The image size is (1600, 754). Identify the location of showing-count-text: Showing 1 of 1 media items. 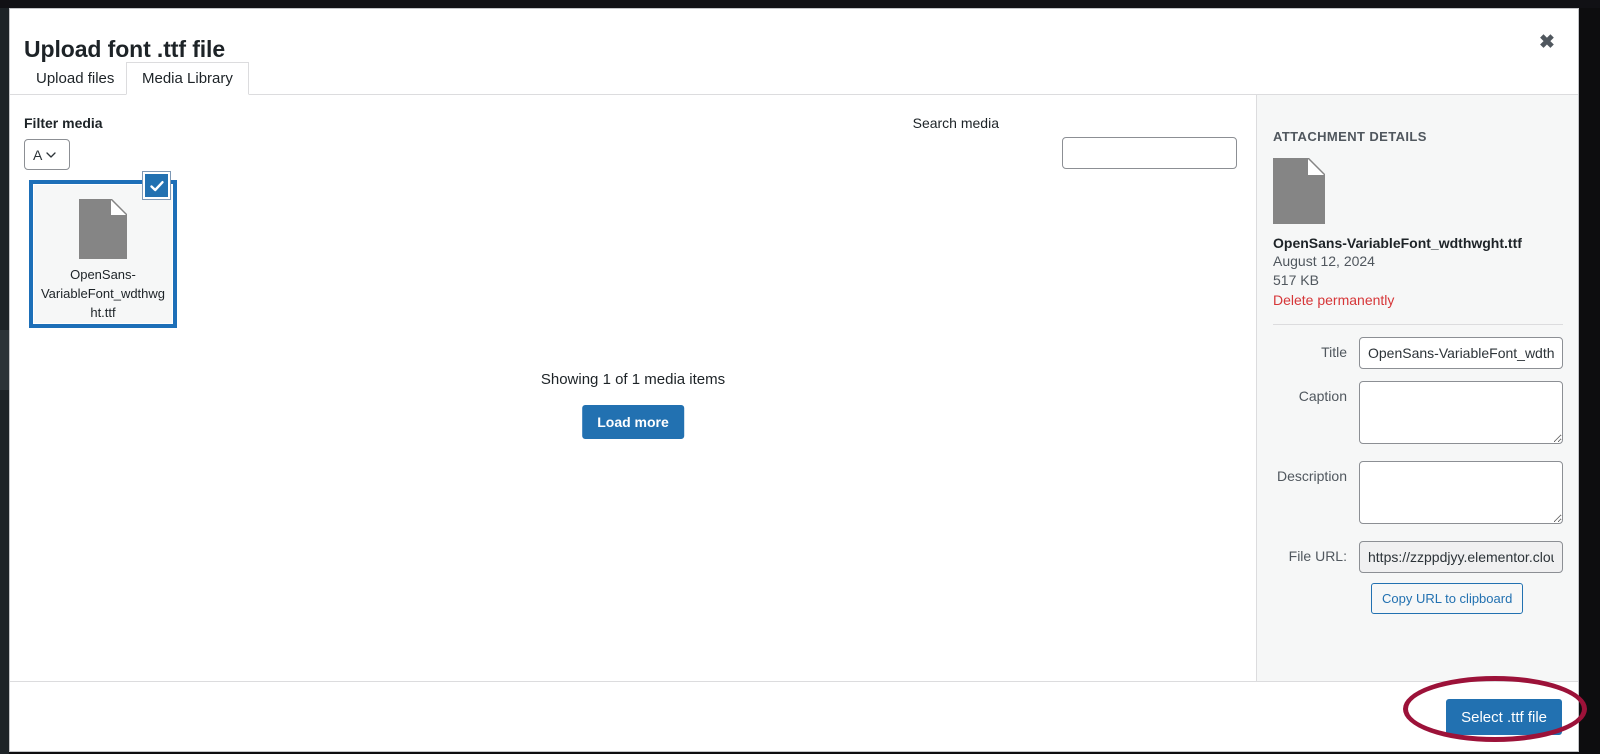
(633, 379).